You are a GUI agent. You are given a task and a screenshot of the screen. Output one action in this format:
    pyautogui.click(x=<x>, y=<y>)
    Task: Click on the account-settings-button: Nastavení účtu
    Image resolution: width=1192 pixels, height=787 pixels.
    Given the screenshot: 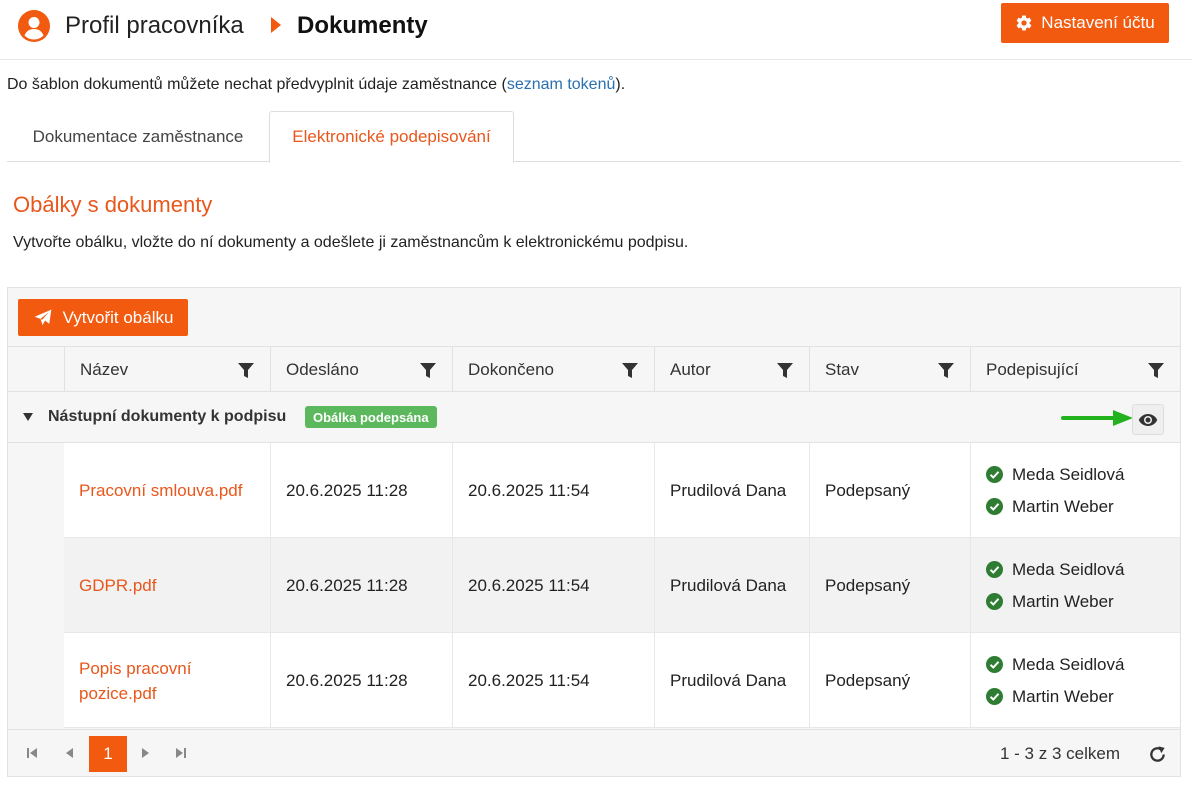 What is the action you would take?
    pyautogui.click(x=1085, y=23)
    